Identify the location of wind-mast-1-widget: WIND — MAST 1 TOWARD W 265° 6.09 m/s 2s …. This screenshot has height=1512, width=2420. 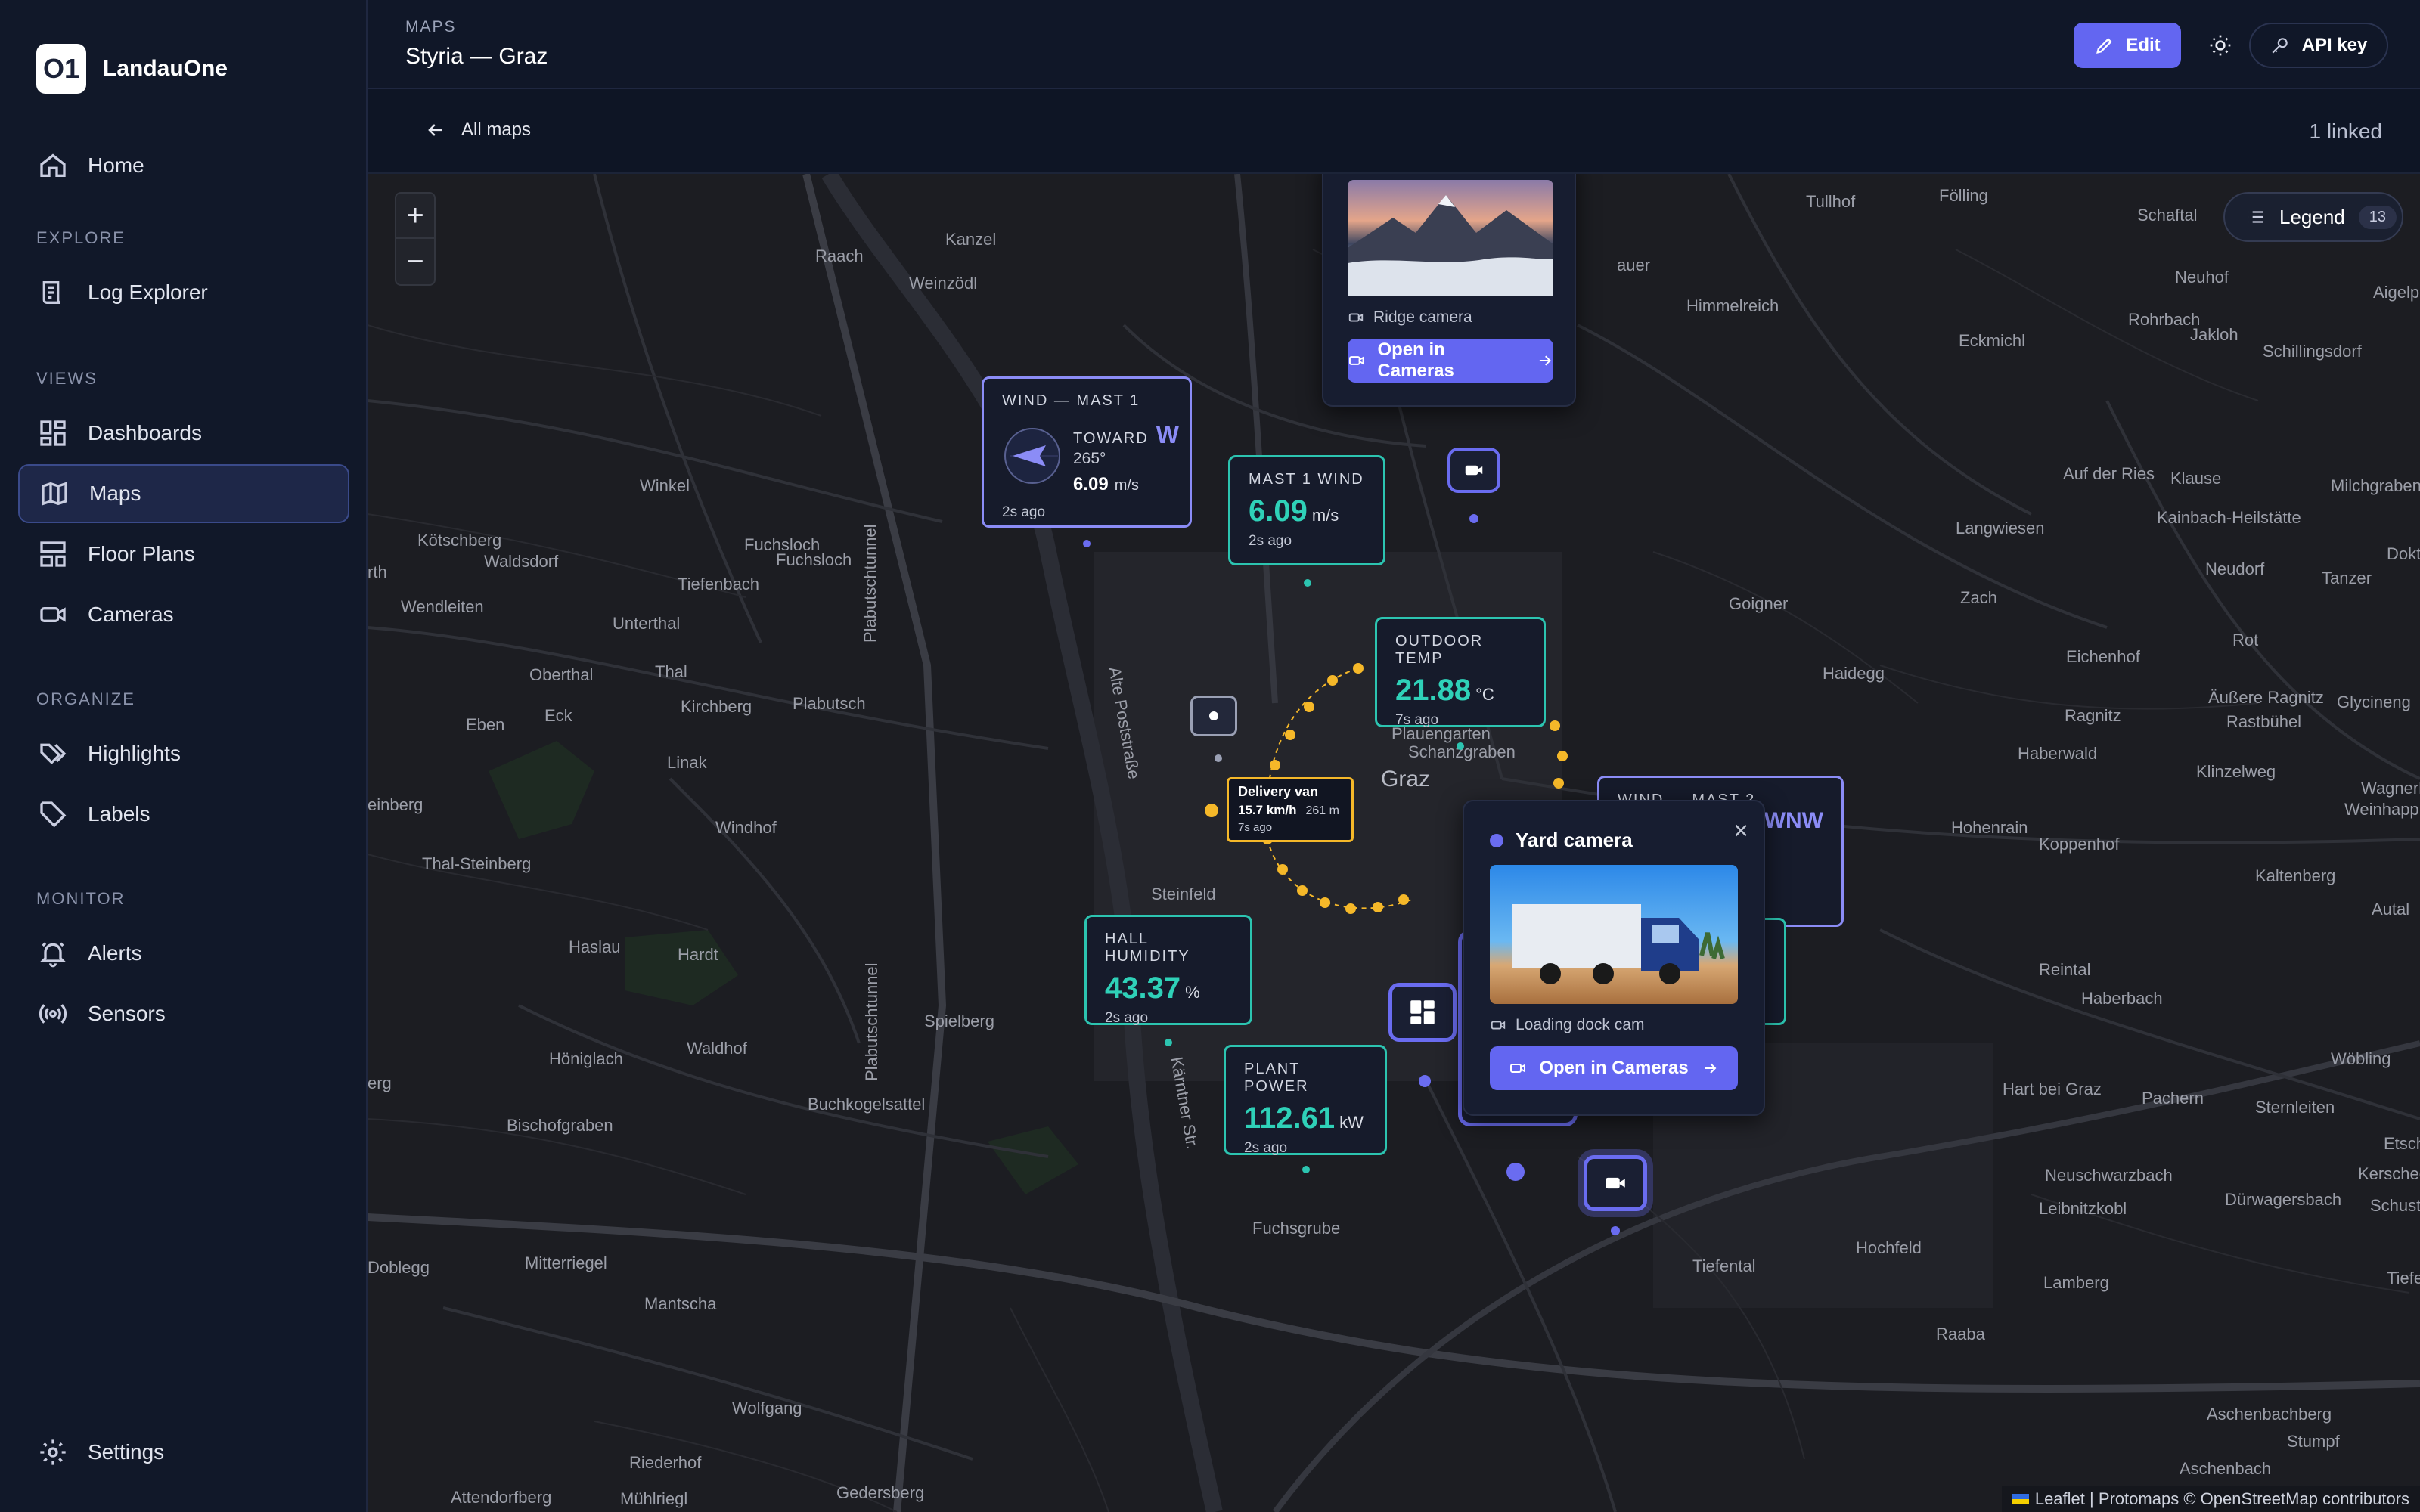
(1087, 452).